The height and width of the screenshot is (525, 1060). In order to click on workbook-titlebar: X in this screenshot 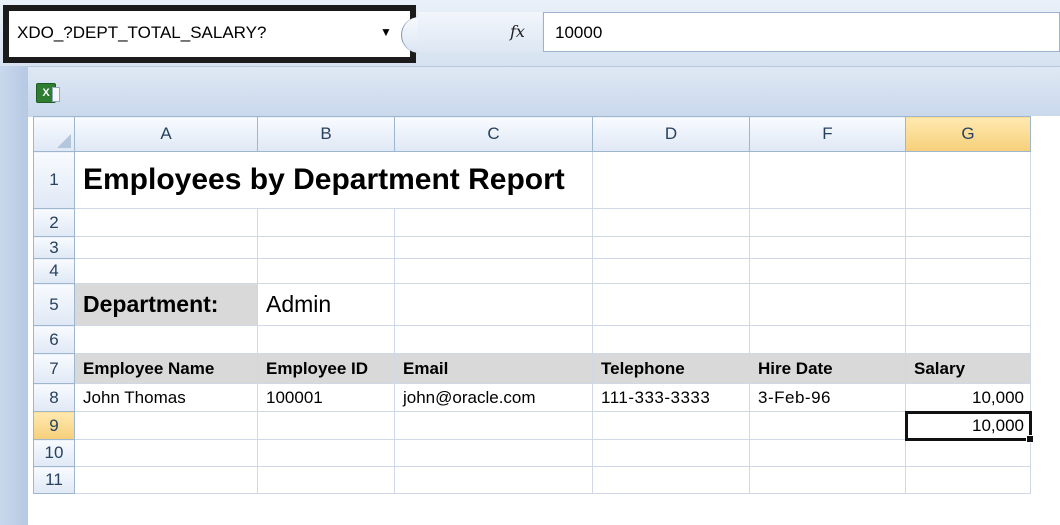, I will do `click(544, 91)`.